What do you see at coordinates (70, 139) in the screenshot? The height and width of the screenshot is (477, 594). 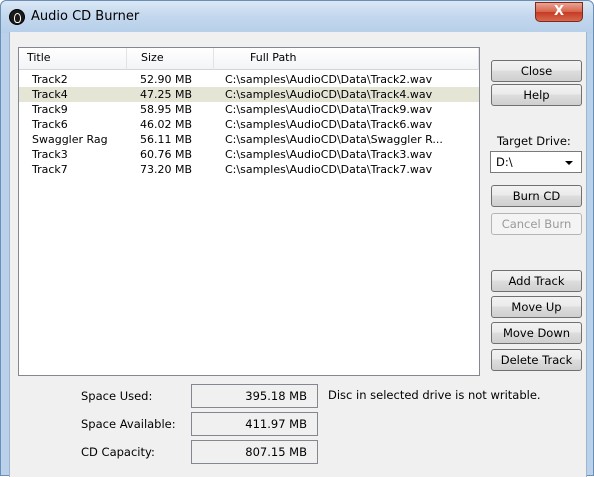 I see `track-title-cell: Swaggler Rag` at bounding box center [70, 139].